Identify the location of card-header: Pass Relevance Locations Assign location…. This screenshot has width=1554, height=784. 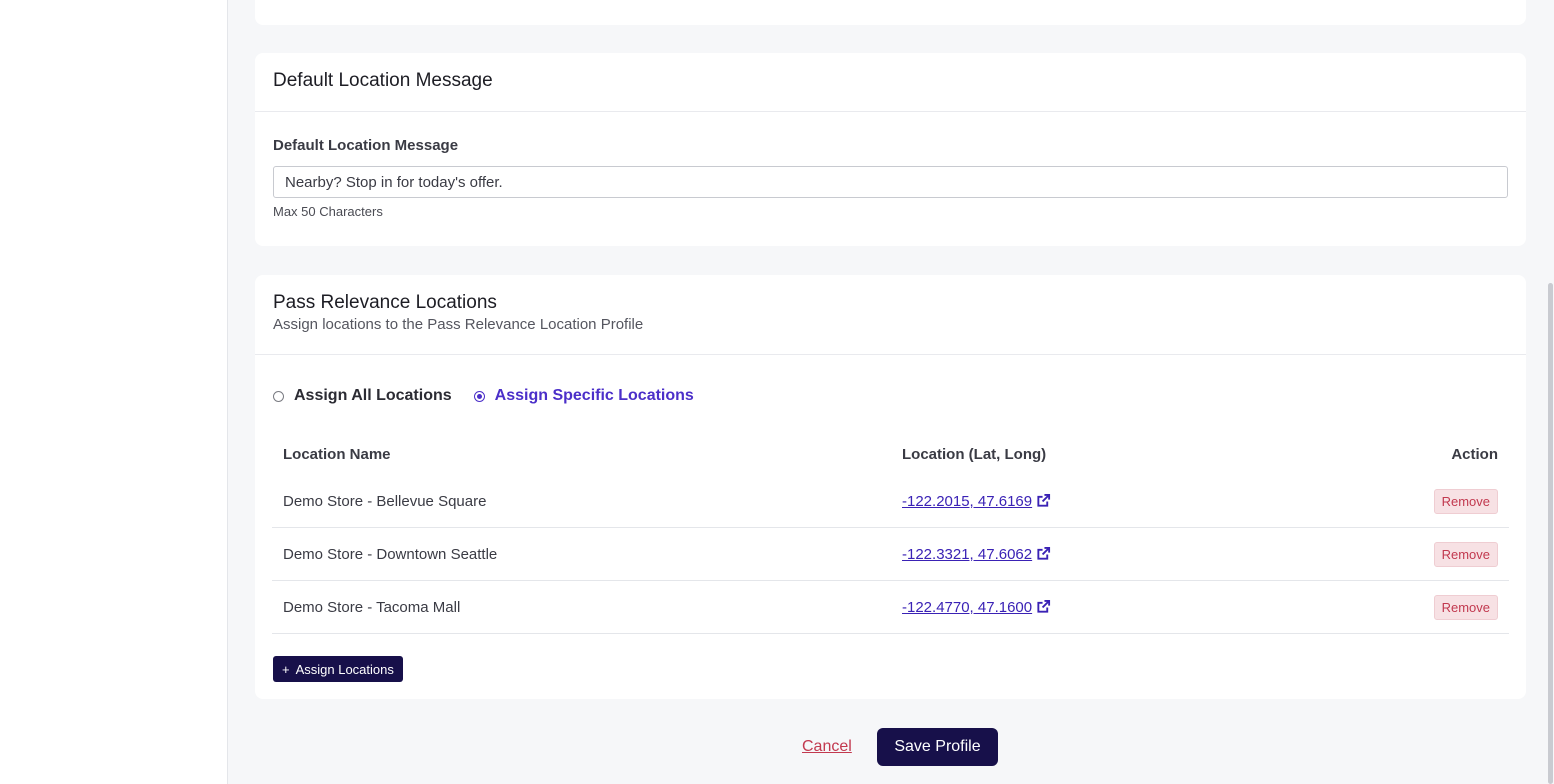
(890, 315).